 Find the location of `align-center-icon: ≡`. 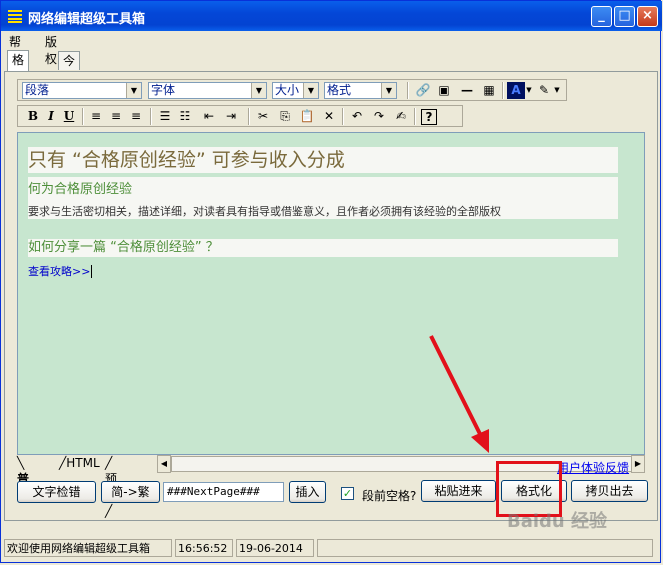

align-center-icon: ≡ is located at coordinates (116, 116).